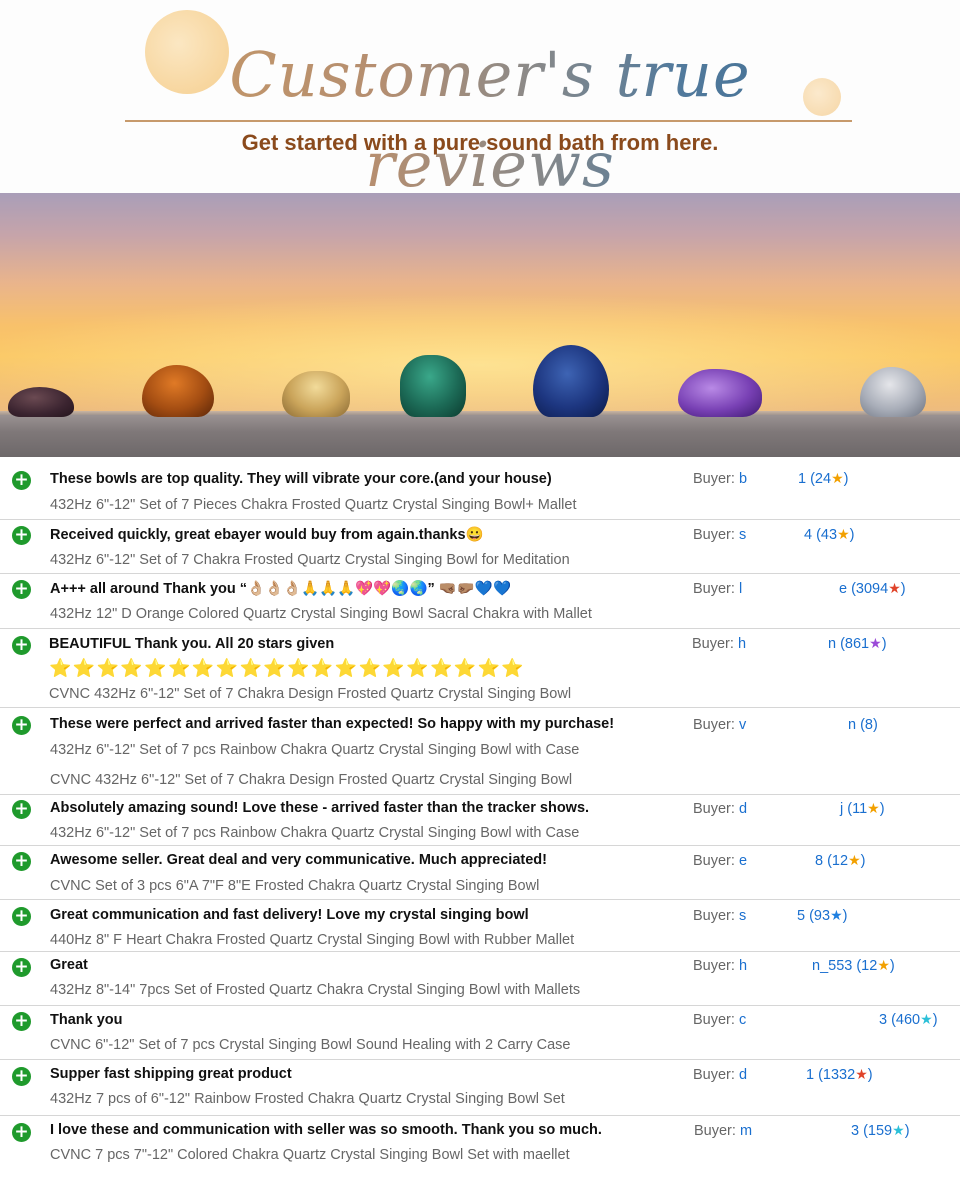 The width and height of the screenshot is (960, 1199). Describe the element at coordinates (822, 916) in the screenshot. I see `buyer-feedback-score: 5 (93★)` at that location.